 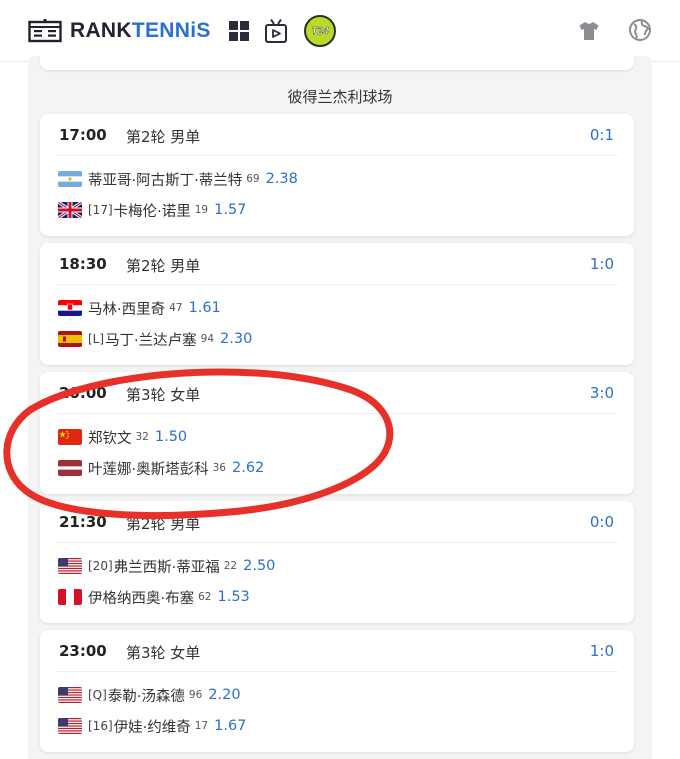 I want to click on brand-part1: RANK, so click(x=101, y=30).